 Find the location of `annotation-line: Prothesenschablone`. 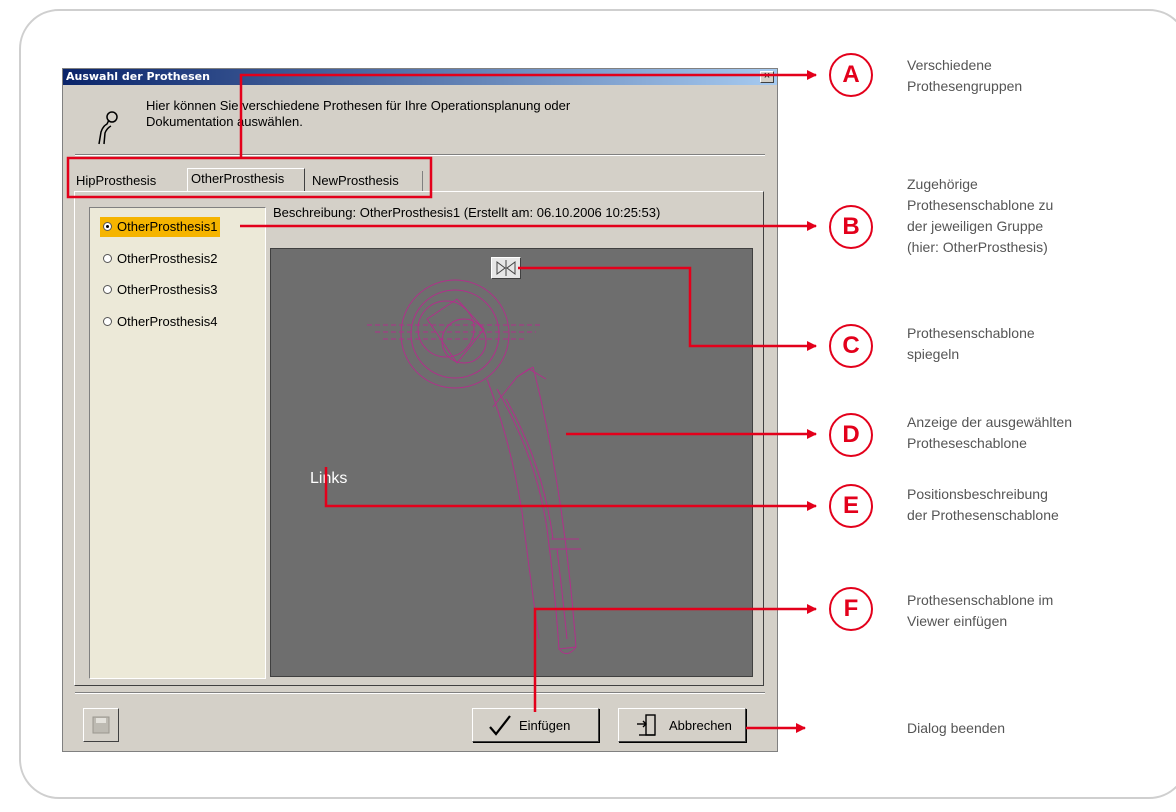

annotation-line: Prothesenschablone is located at coordinates (971, 333).